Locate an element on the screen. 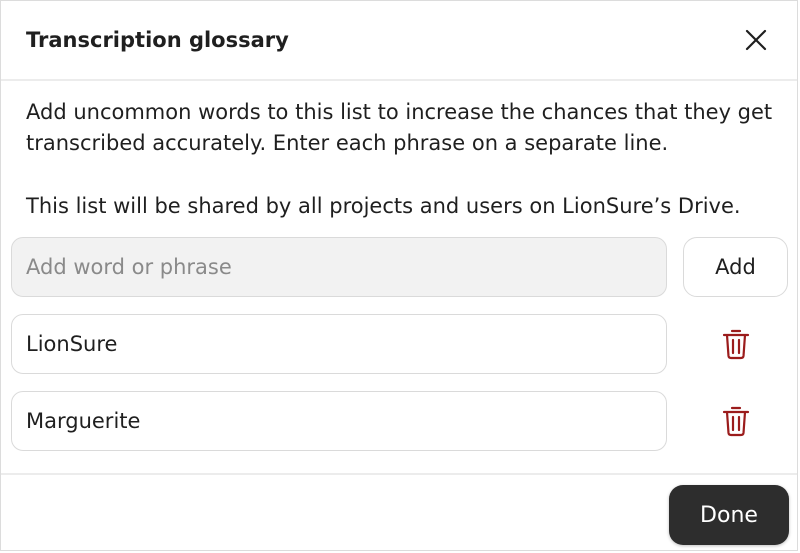 This screenshot has width=800, height=553. footer-divider is located at coordinates (399, 474).